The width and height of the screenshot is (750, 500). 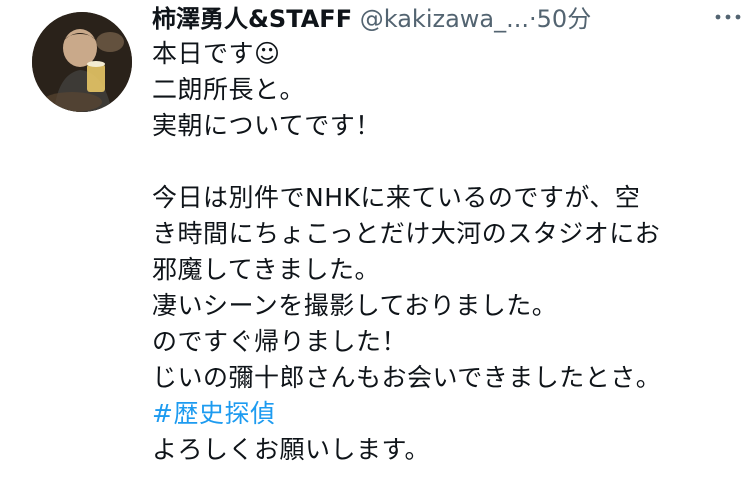 I want to click on tweet-line: 邪魔してきました。, so click(x=266, y=269).